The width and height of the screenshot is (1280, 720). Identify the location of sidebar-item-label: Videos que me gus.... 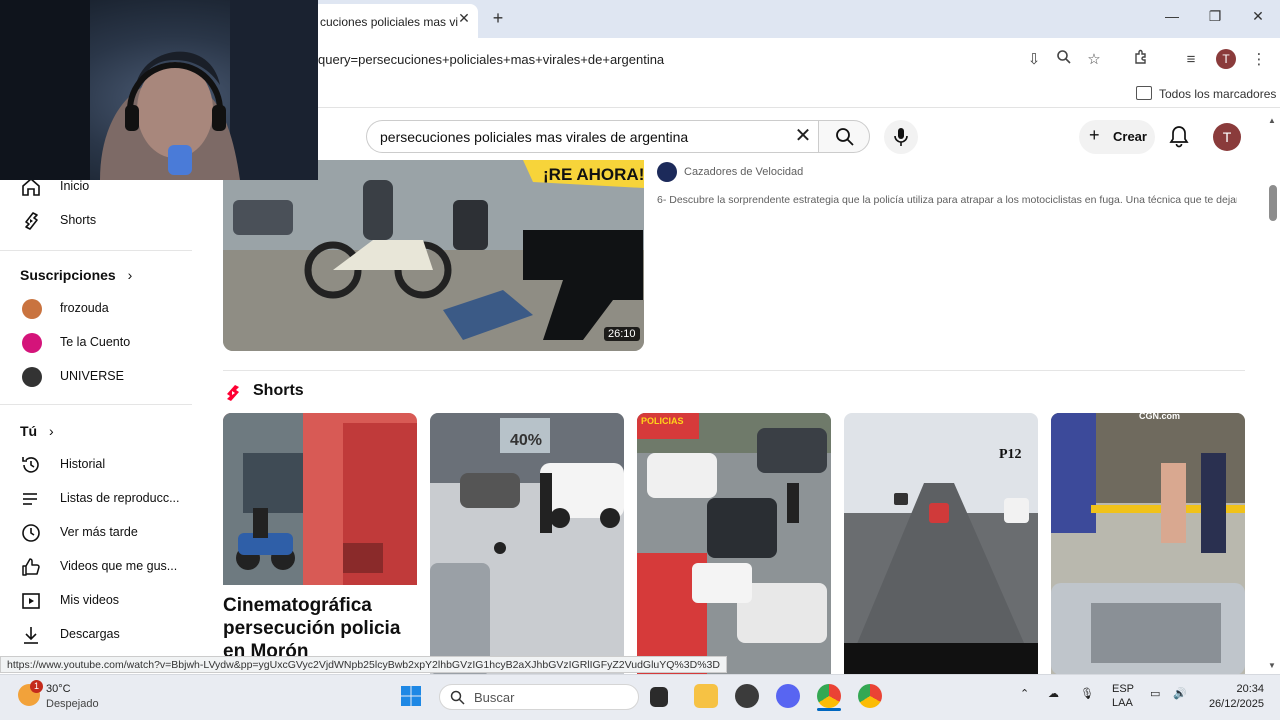
(119, 566).